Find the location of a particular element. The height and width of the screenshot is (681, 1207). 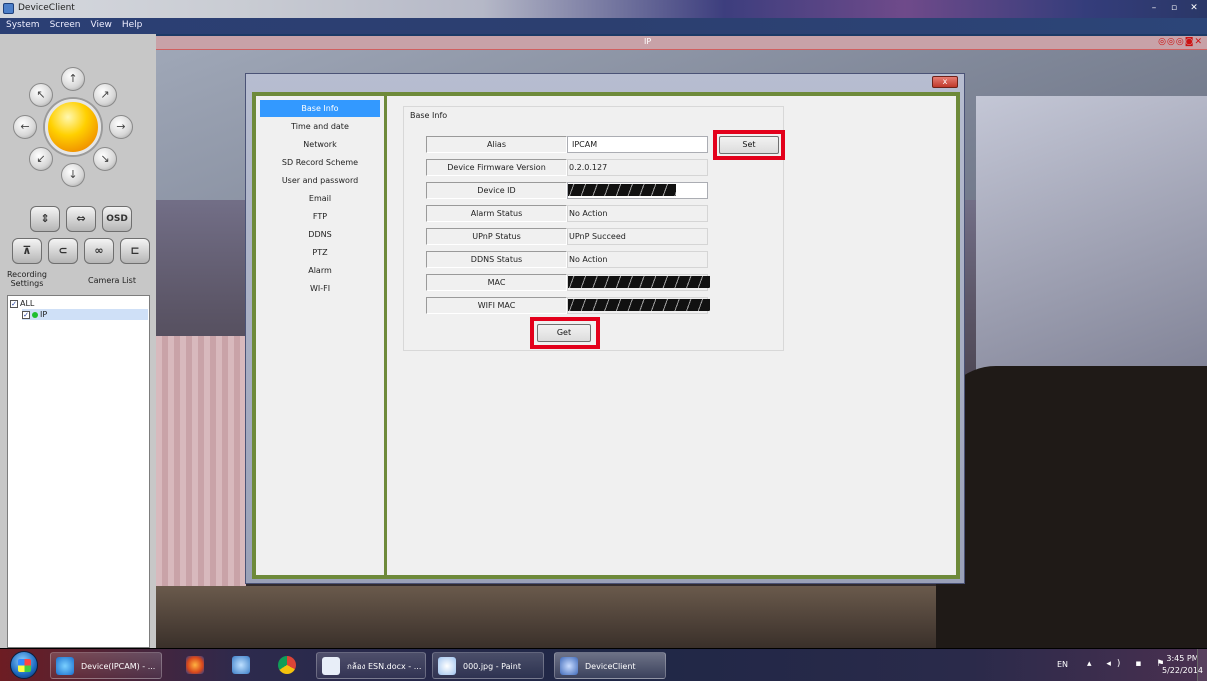

show-desktop-button is located at coordinates (1202, 665).